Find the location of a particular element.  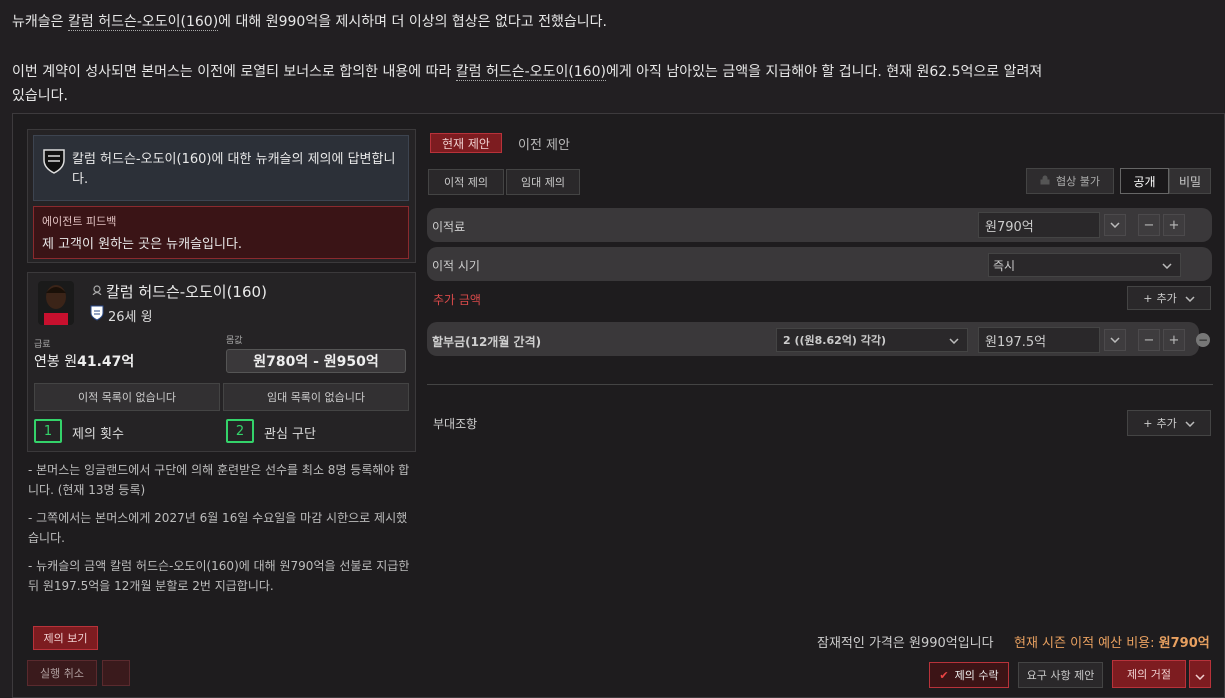

public-toggle: 공개 is located at coordinates (1144, 181).